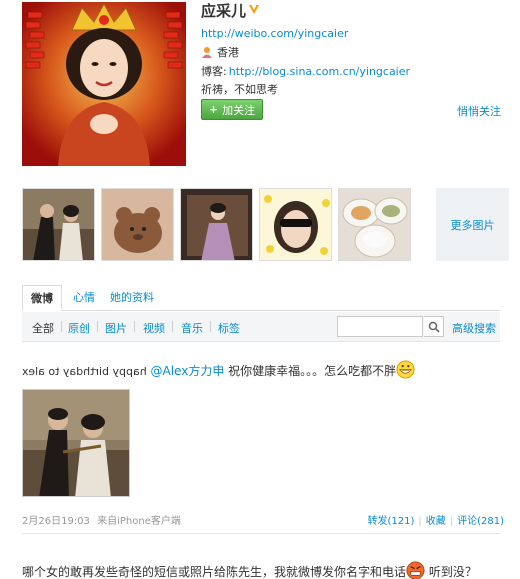 Image resolution: width=520 pixels, height=579 pixels. Describe the element at coordinates (214, 71) in the screenshot. I see `blog-label: 博客:` at that location.